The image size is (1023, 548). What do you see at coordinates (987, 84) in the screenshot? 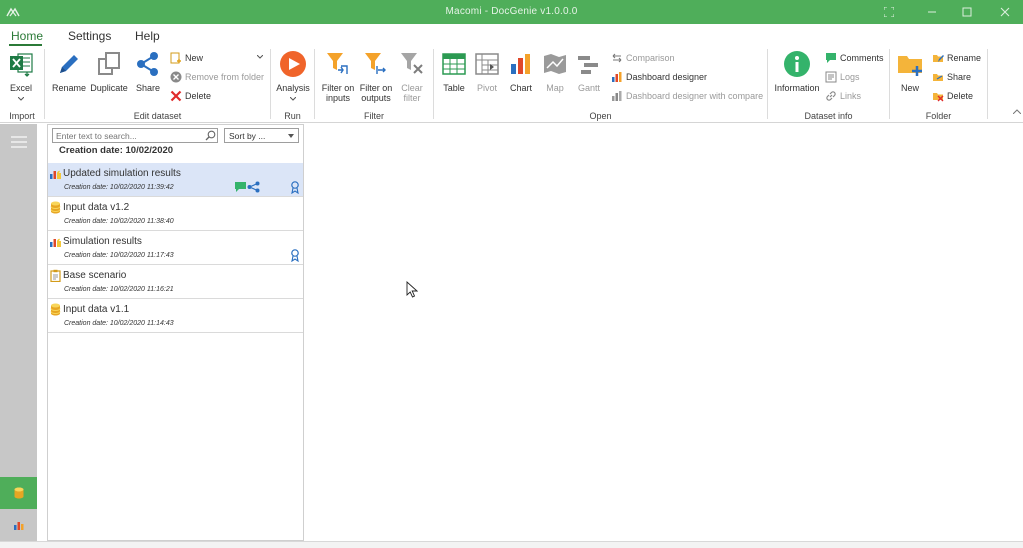
I see `divider` at bounding box center [987, 84].